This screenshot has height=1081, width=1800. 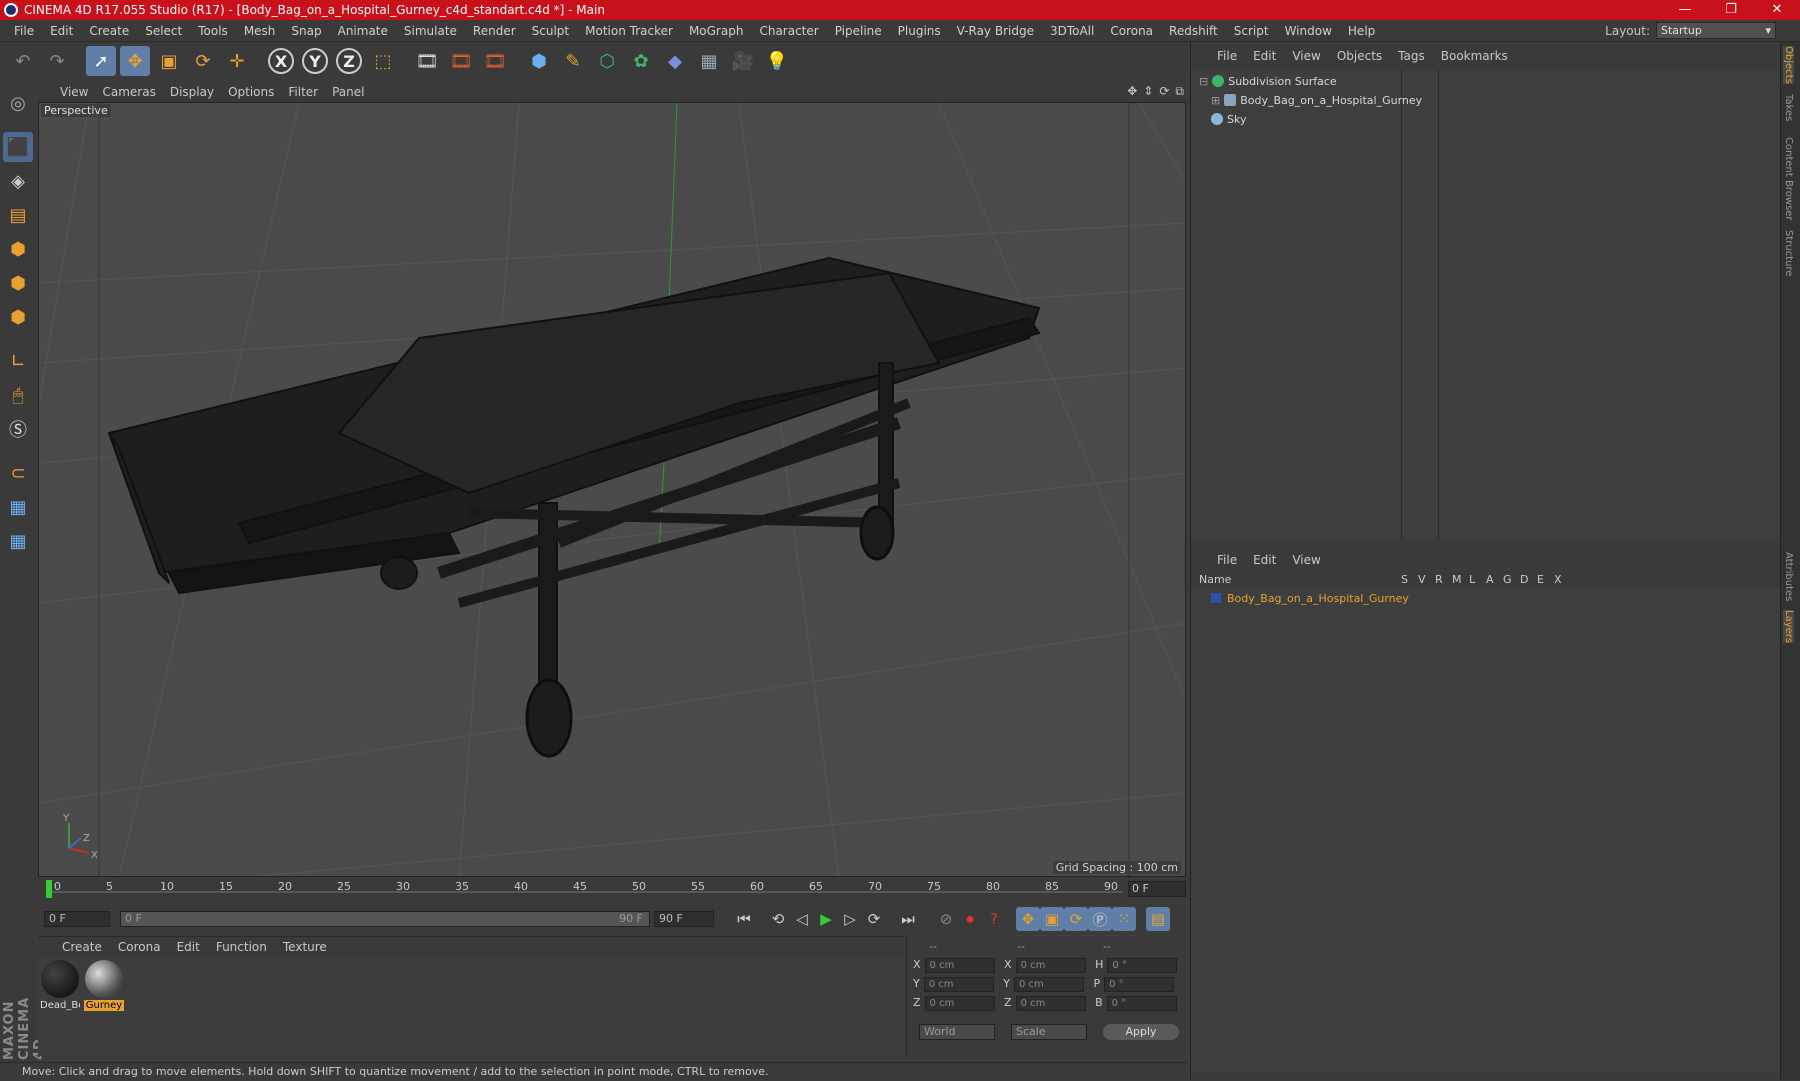 What do you see at coordinates (49, 889) in the screenshot?
I see `timeline-playhead` at bounding box center [49, 889].